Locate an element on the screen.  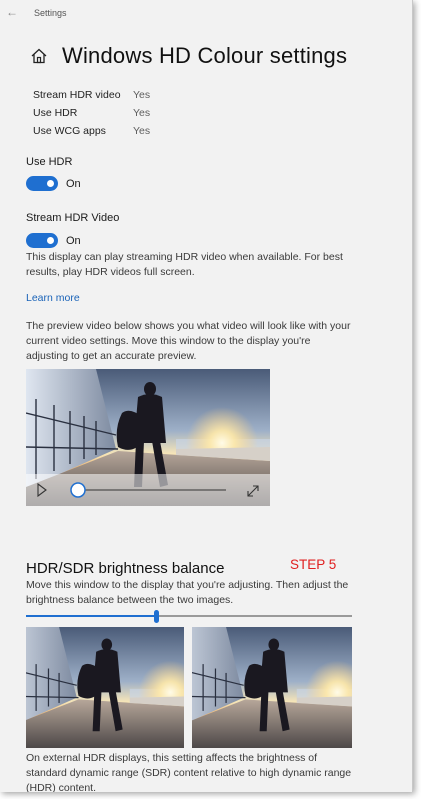
stream-hdr-toggle: On is located at coordinates (53, 240).